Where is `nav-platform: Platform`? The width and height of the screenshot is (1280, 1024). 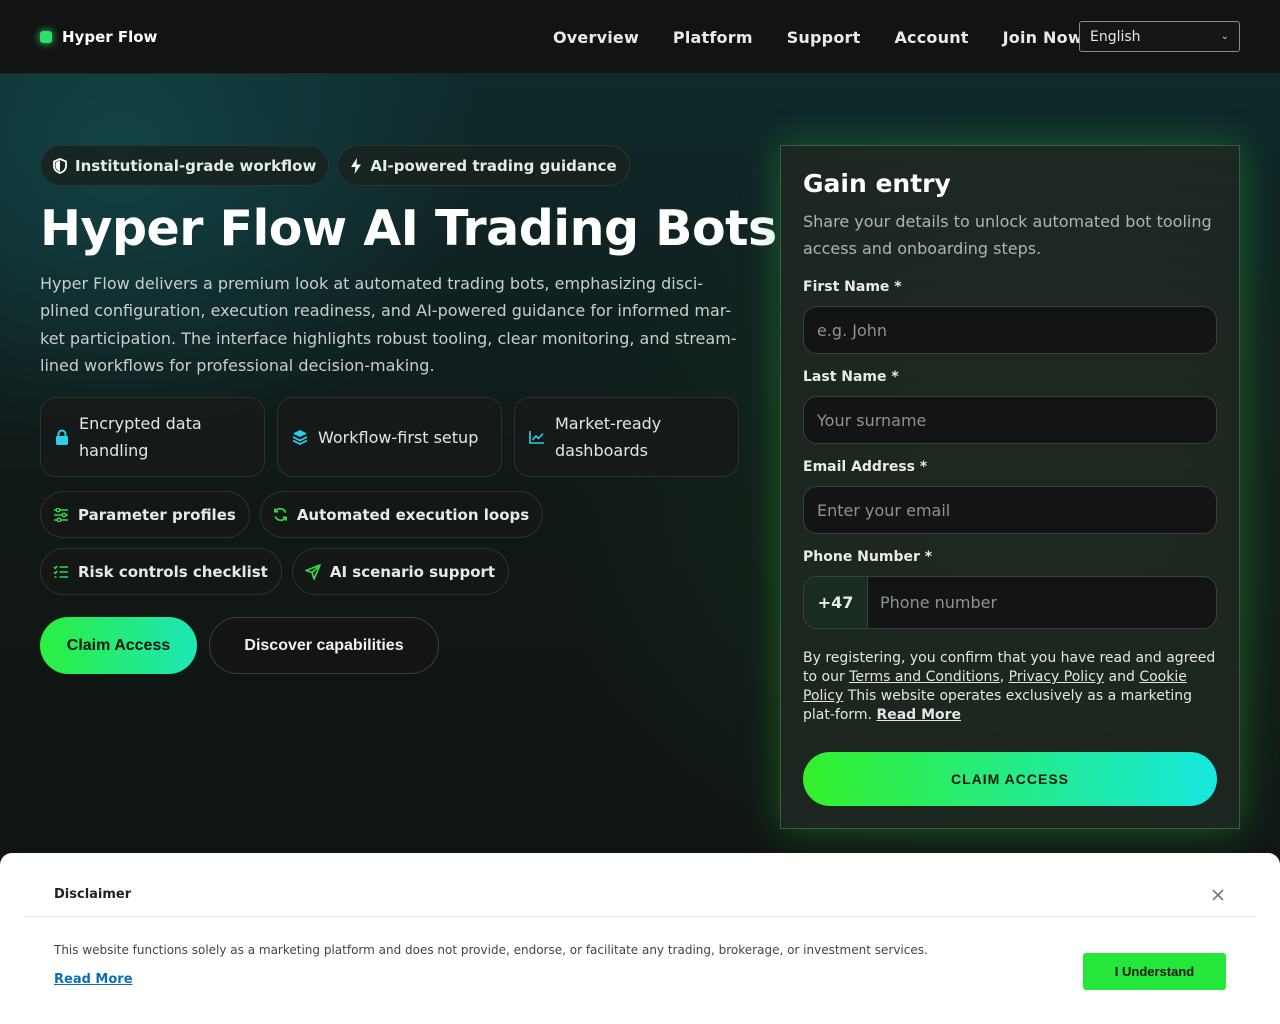
nav-platform: Platform is located at coordinates (713, 37).